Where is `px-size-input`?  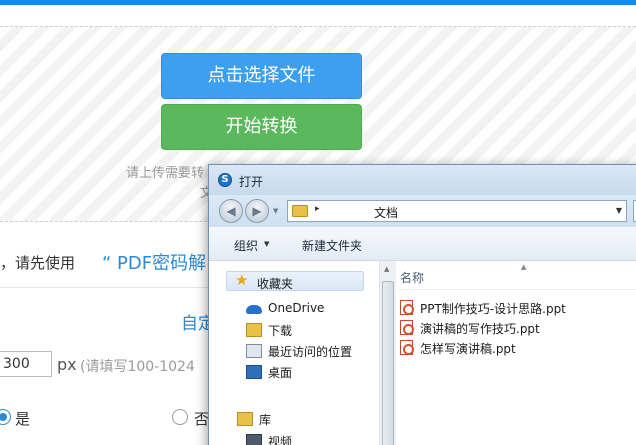
px-size-input is located at coordinates (26, 364).